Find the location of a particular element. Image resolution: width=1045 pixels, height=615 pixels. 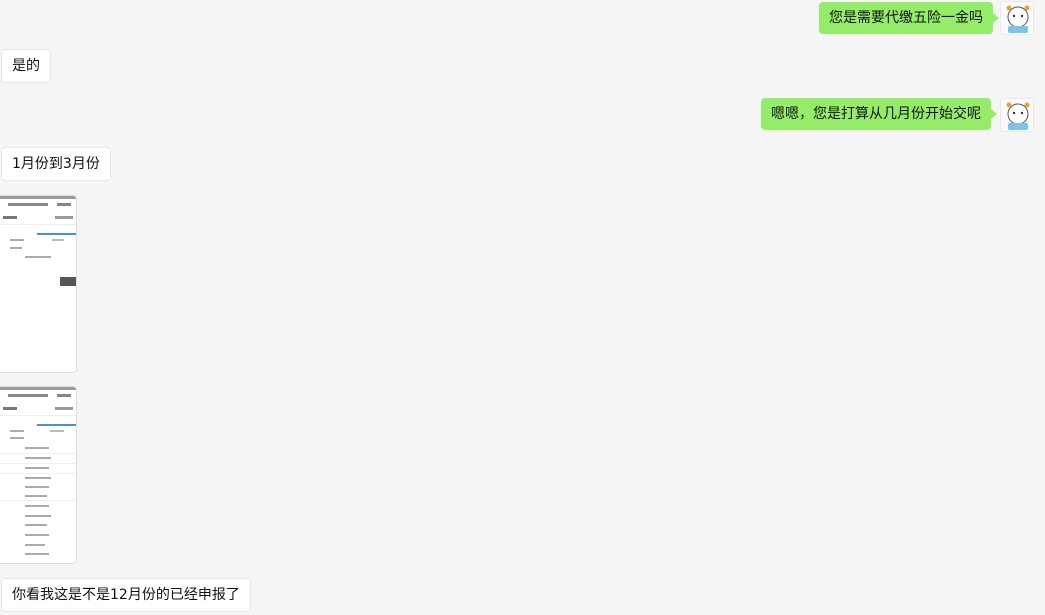

message-bubble-self: 您是需要代缴五险一金吗 is located at coordinates (909, 18).